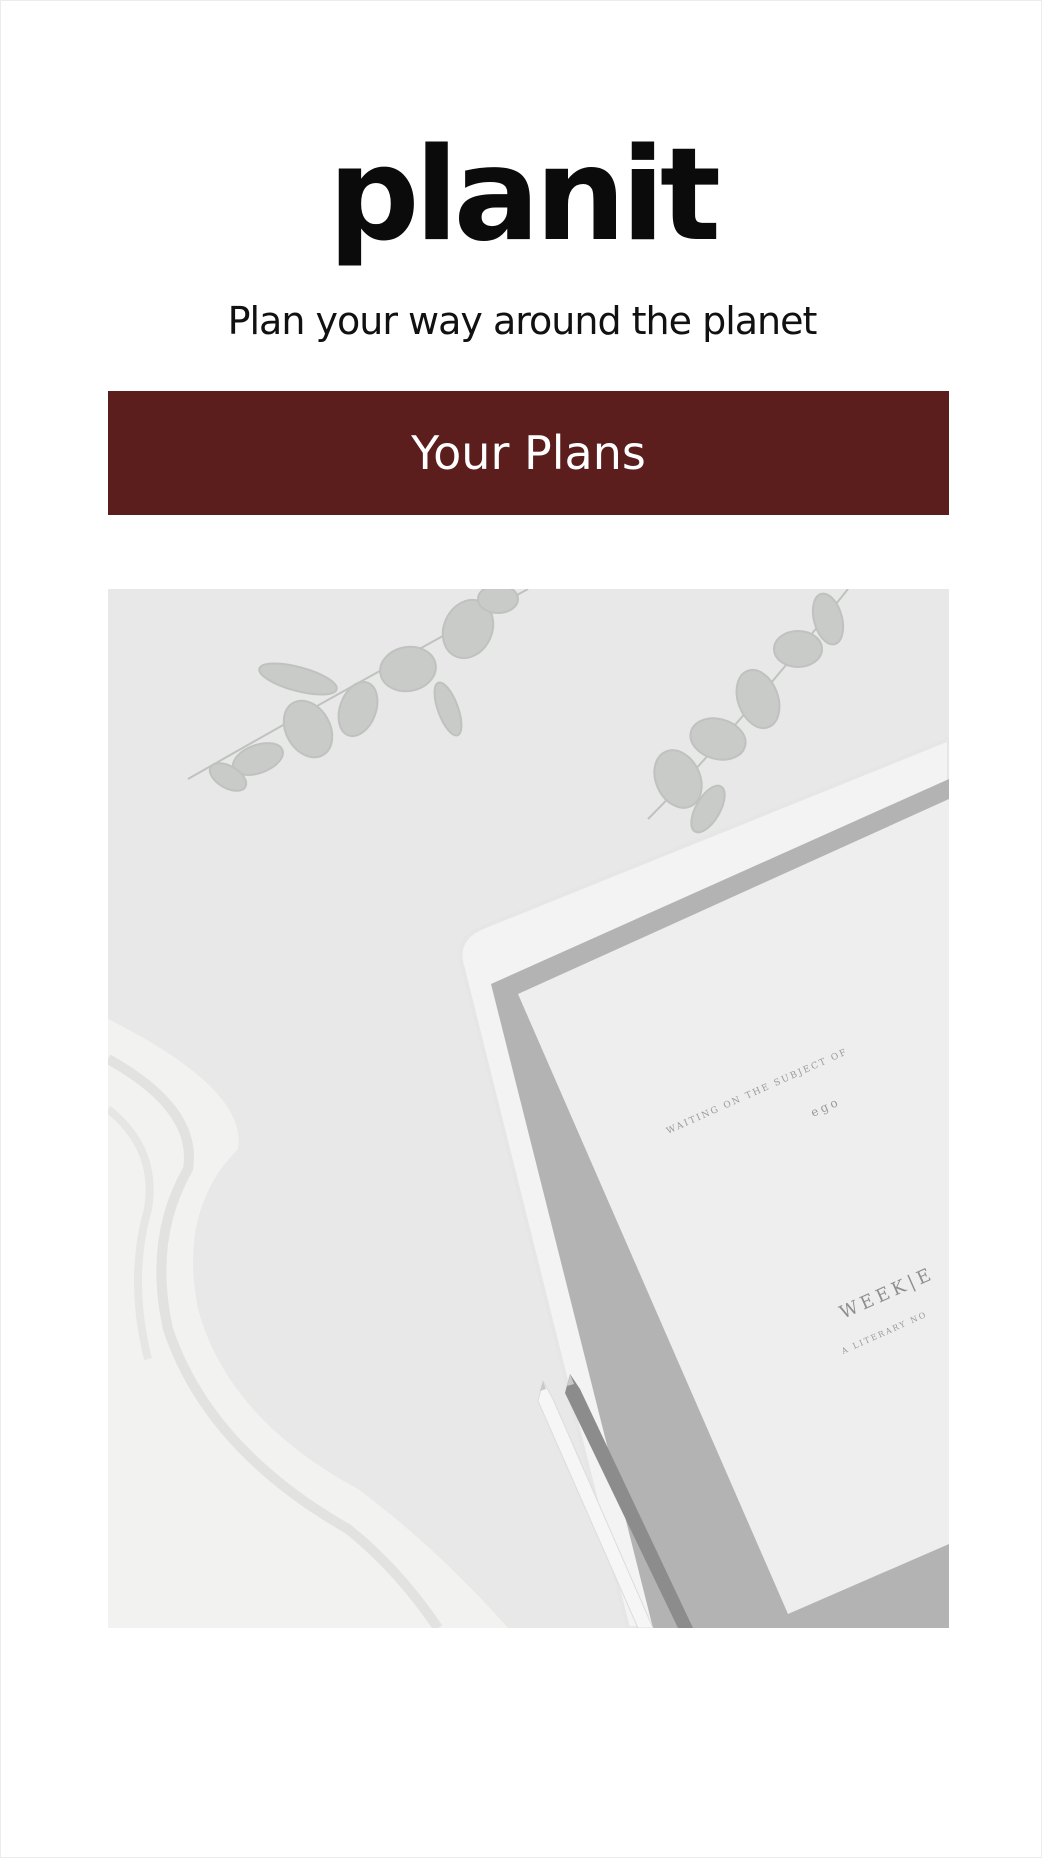  What do you see at coordinates (522, 321) in the screenshot?
I see `app-tagline: Plan your way around the planet` at bounding box center [522, 321].